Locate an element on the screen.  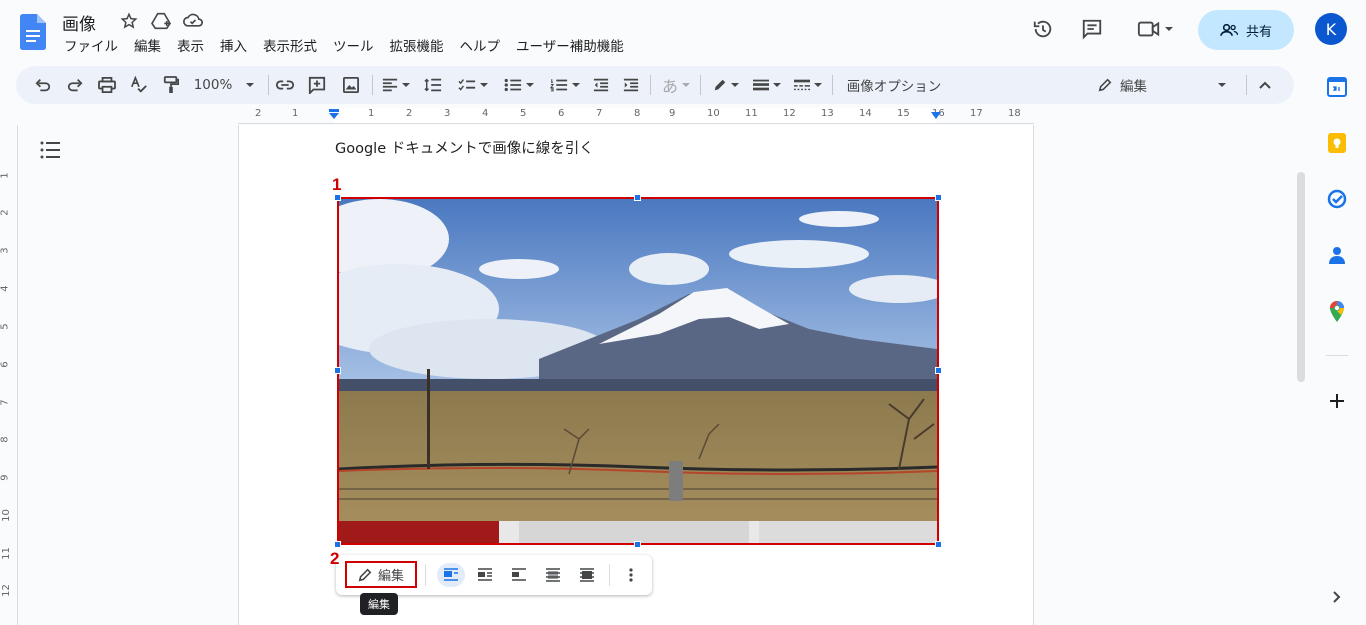
wrap-text-icon is located at coordinates (485, 575).